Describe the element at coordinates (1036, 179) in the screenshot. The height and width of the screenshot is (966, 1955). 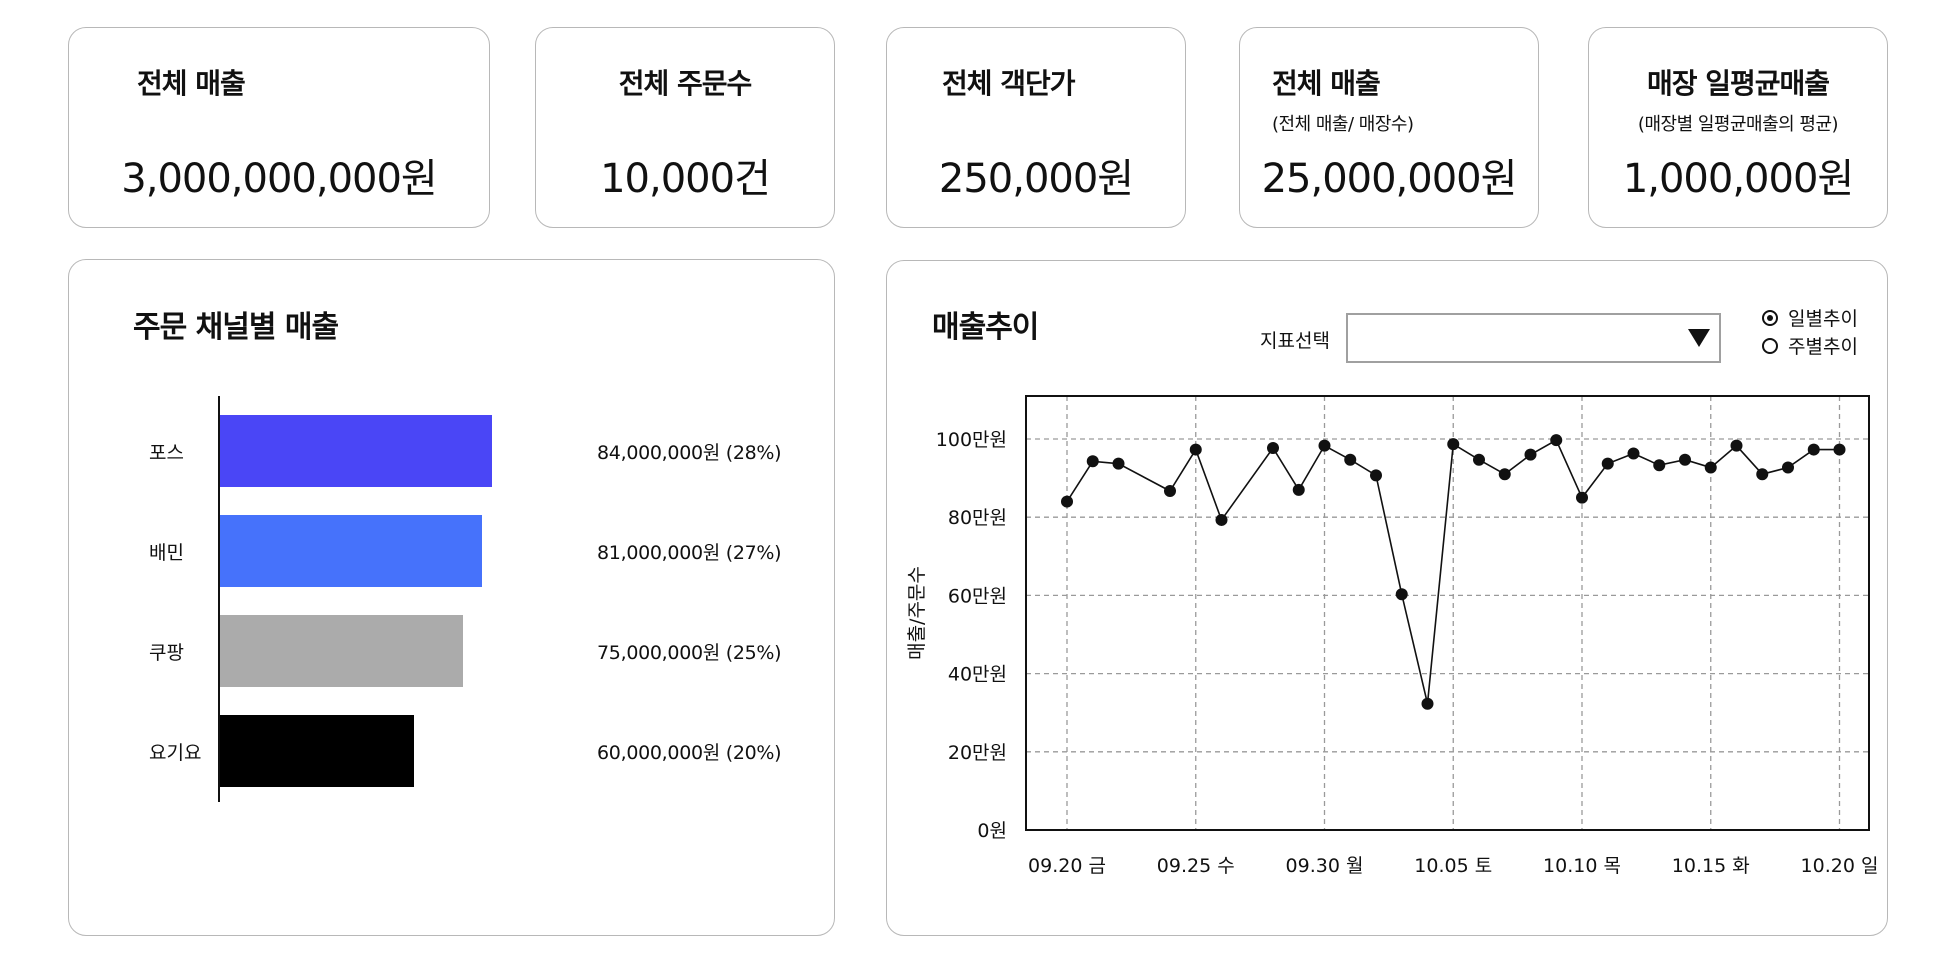
I see `kpi-value: 250,000원` at that location.